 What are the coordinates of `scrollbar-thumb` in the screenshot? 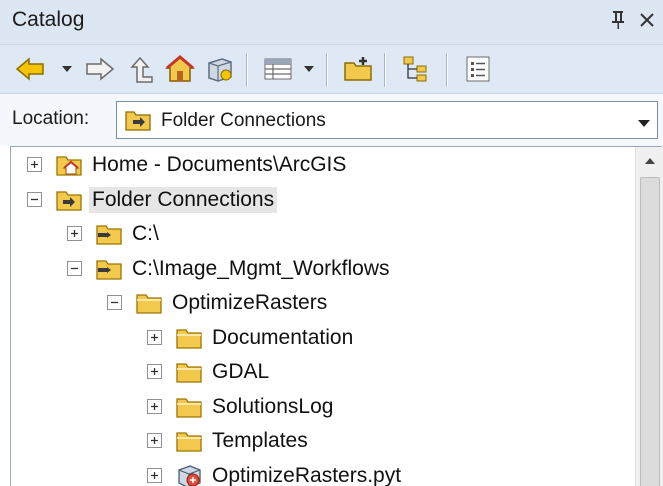 It's located at (650, 331).